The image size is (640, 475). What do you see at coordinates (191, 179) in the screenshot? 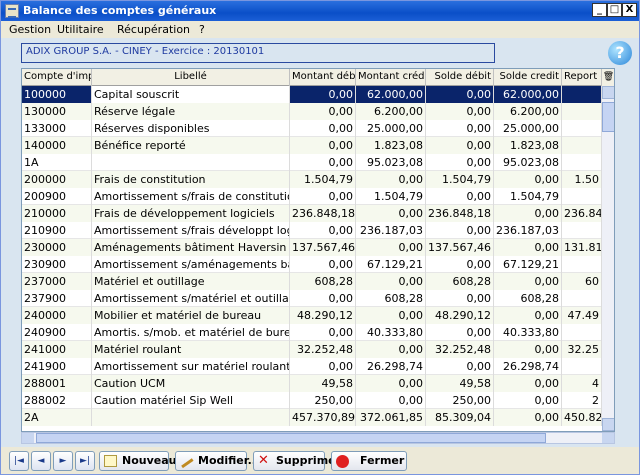
I see `cell-libelle: Frais de constitution` at bounding box center [191, 179].